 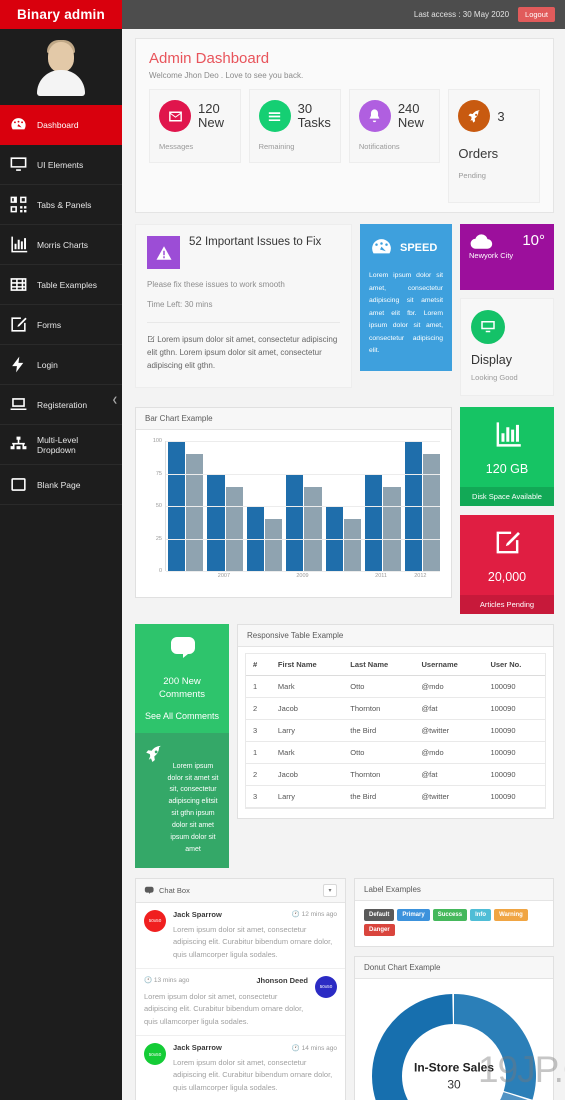 What do you see at coordinates (160, 571) in the screenshot?
I see `y-tick-label: 0` at bounding box center [160, 571].